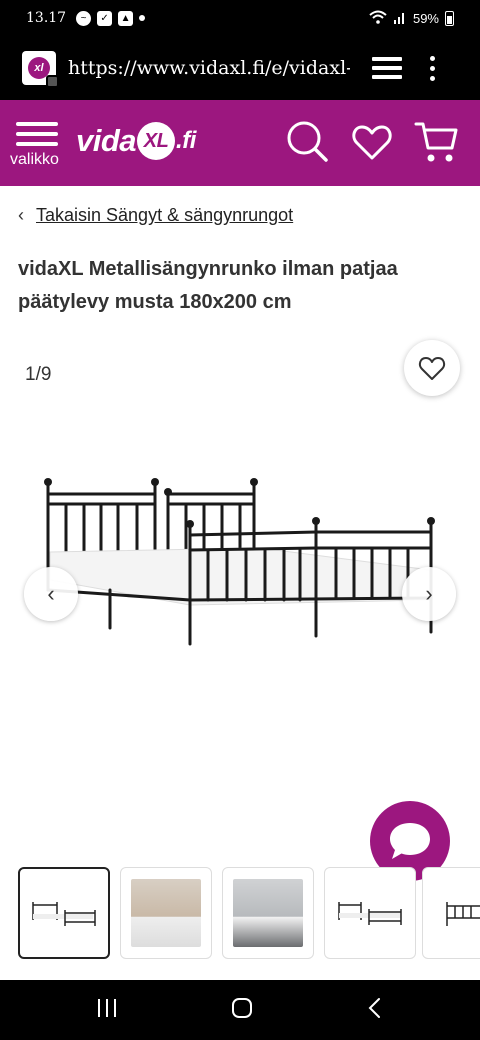  Describe the element at coordinates (164, 215) in the screenshot. I see `back-link: Takaisin Sängyt & sängynrungot` at that location.